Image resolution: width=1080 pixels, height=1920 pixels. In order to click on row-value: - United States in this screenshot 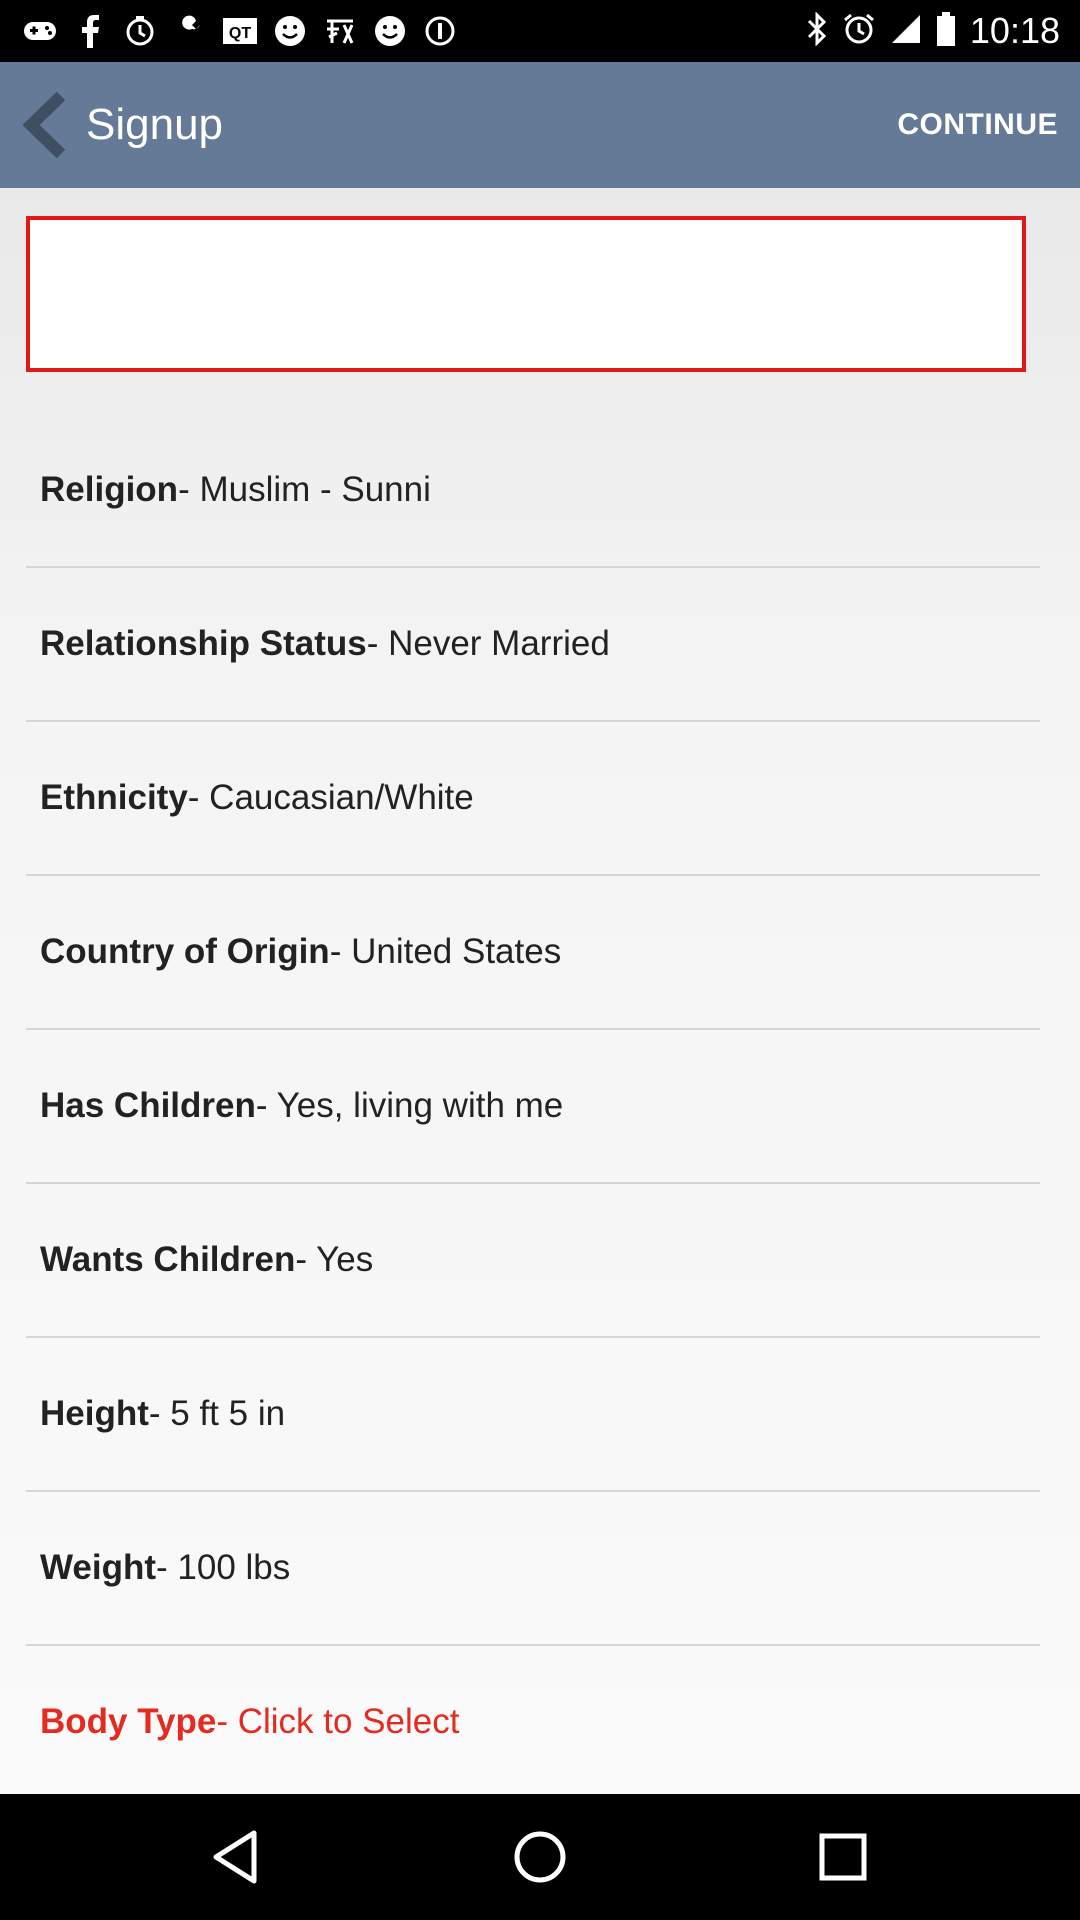, I will do `click(445, 951)`.